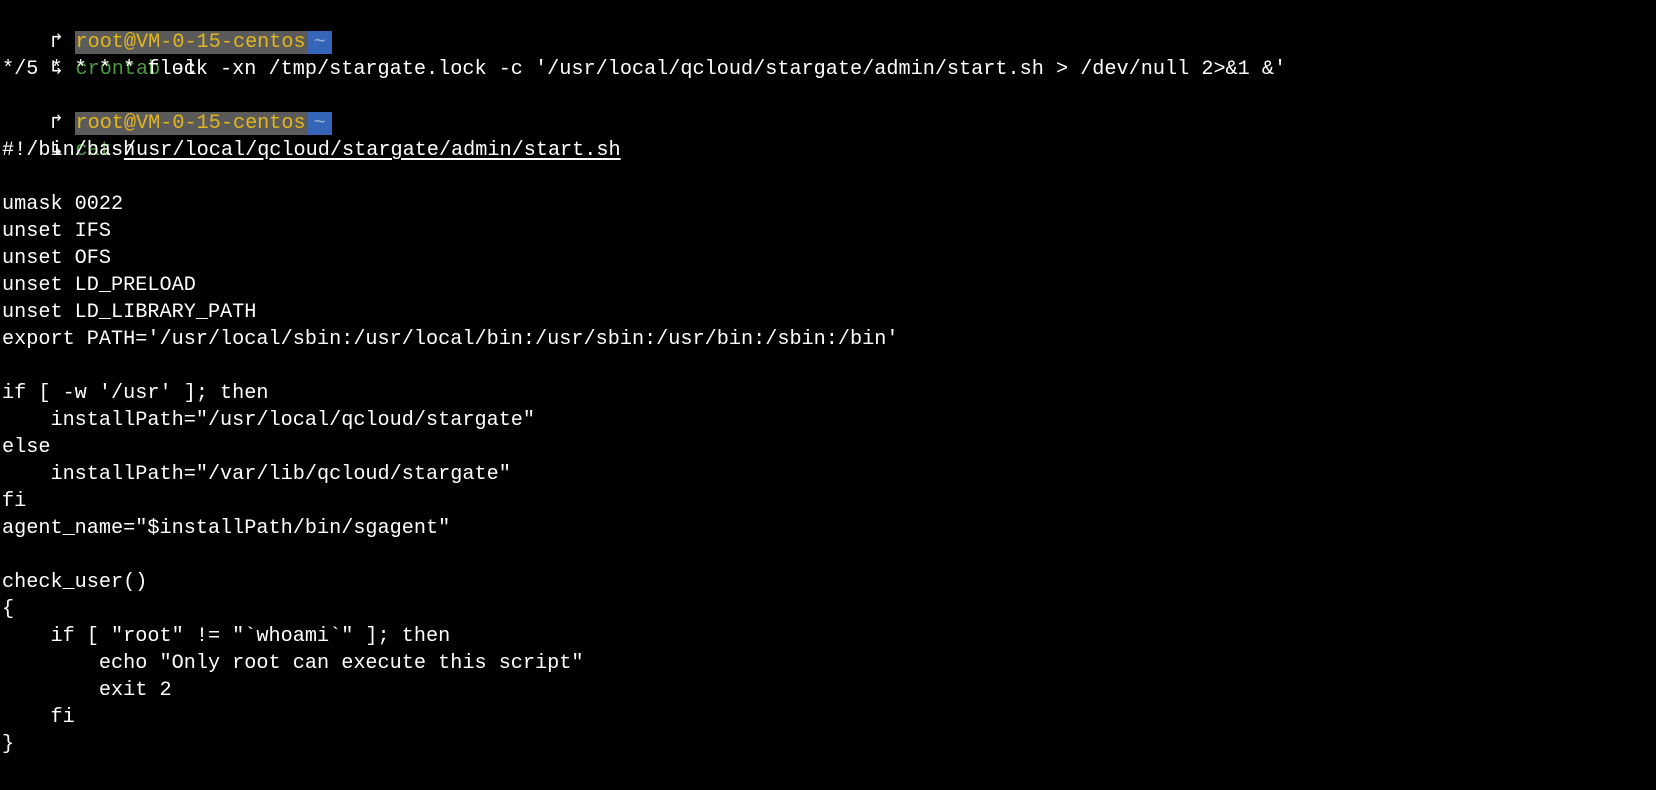 The image size is (1656, 790). What do you see at coordinates (8, 744) in the screenshot?
I see `script-line: }` at bounding box center [8, 744].